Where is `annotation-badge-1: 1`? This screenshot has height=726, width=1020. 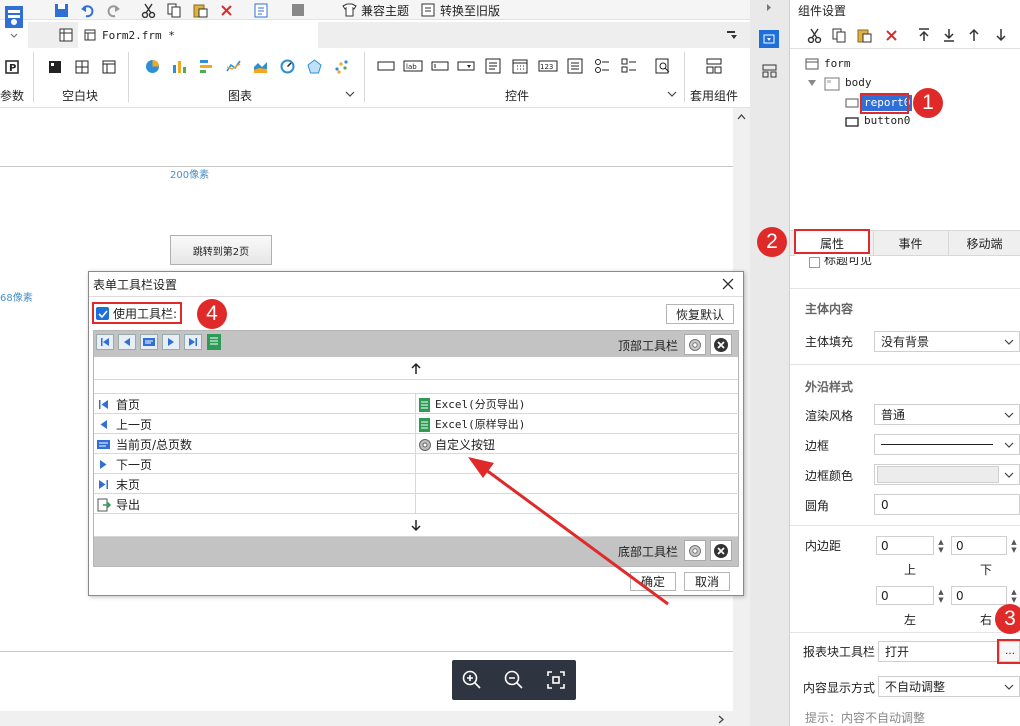
annotation-badge-1: 1 is located at coordinates (928, 103).